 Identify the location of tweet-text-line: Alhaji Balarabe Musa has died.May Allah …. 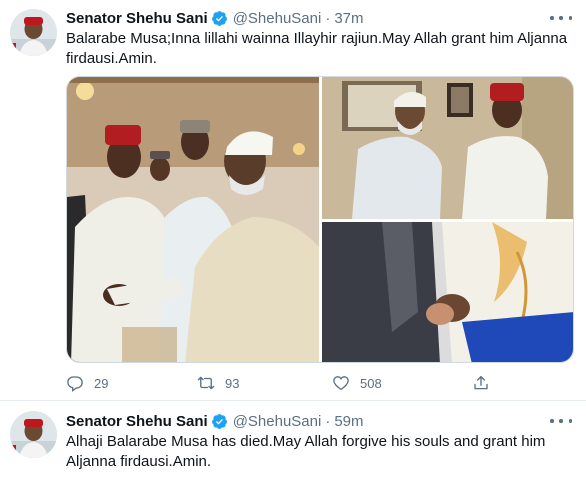
(306, 441).